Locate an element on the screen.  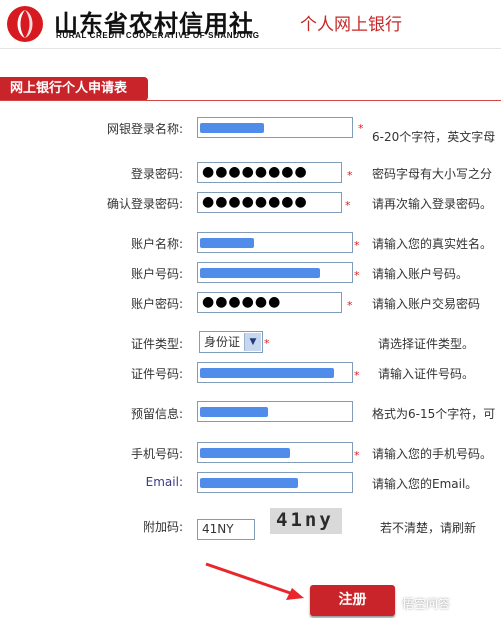
confirm-password-input: ●●●●●●●● is located at coordinates (269, 202).